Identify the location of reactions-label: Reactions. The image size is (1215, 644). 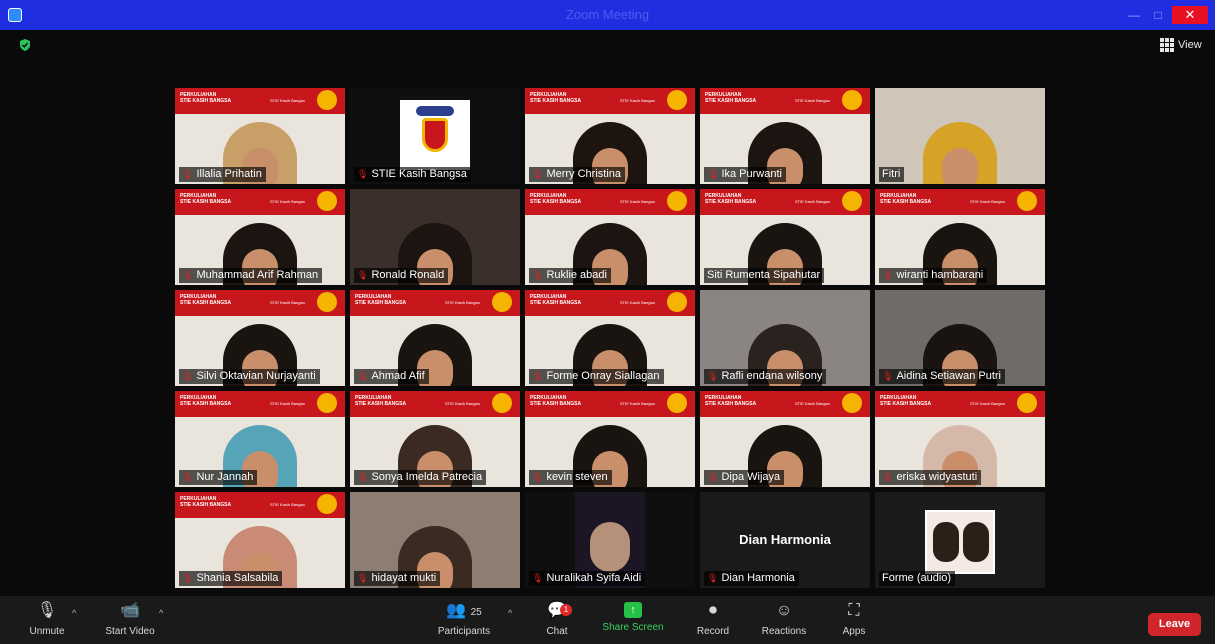
(784, 631).